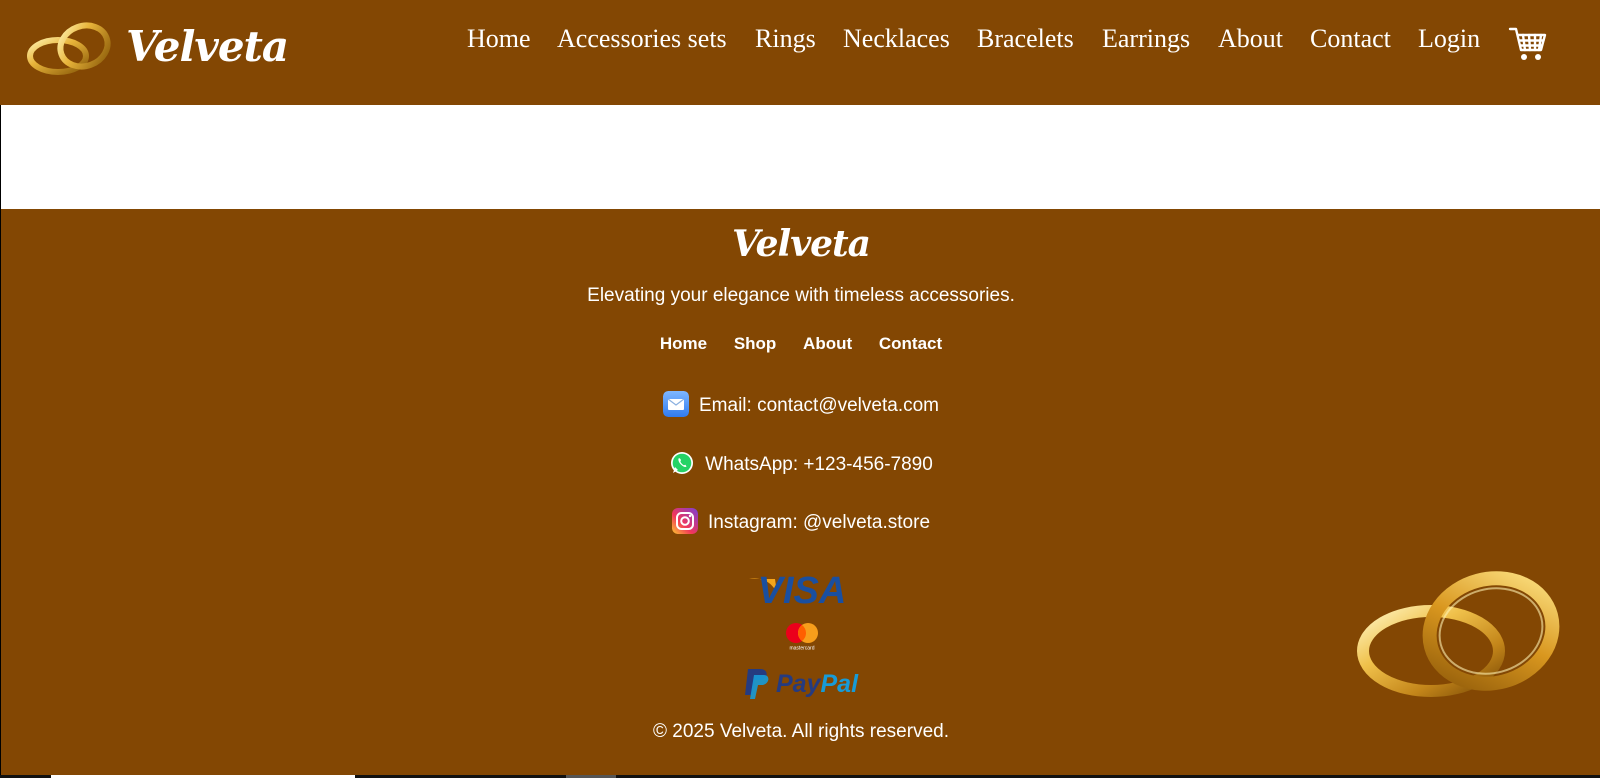 The image size is (1600, 778). I want to click on contact-whatsapp: WhatsApp: +123-456-7890, so click(800, 465).